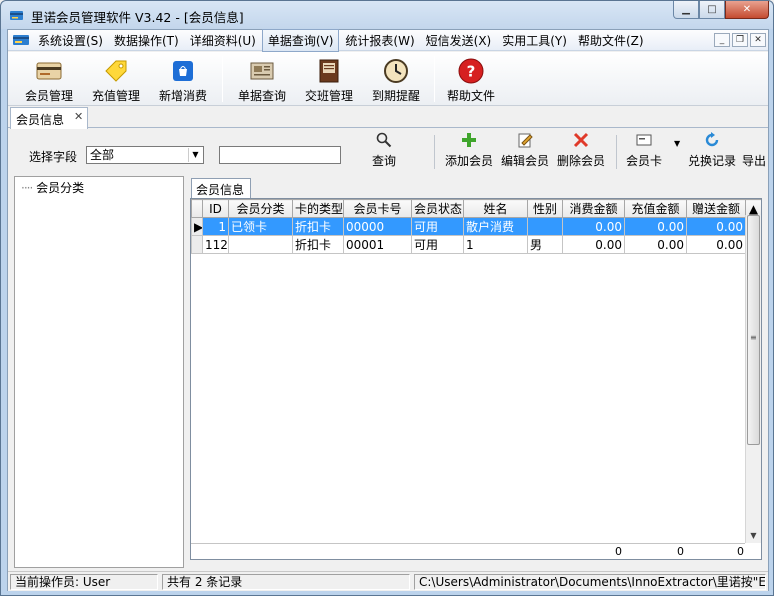 The width and height of the screenshot is (774, 596). Describe the element at coordinates (545, 226) in the screenshot. I see `cell-gender` at that location.